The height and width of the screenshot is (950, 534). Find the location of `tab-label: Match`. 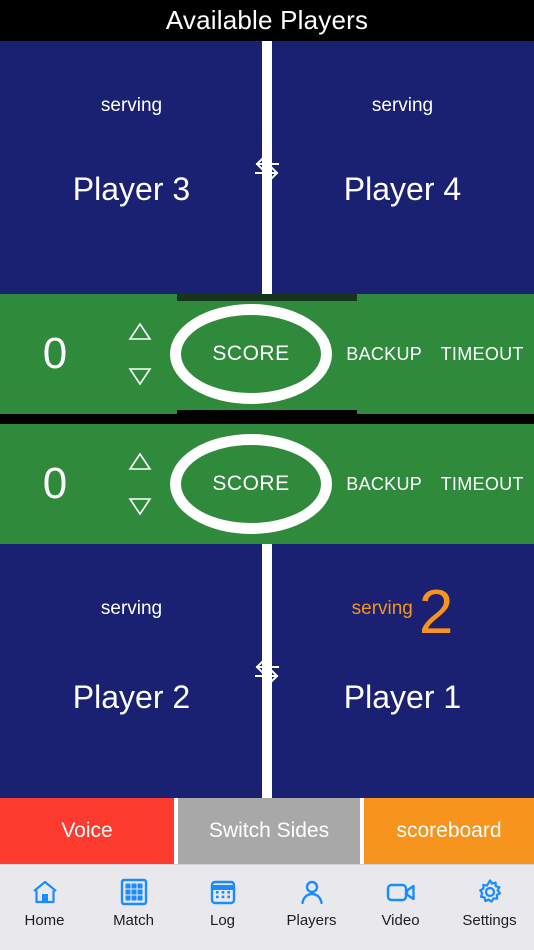

tab-label: Match is located at coordinates (133, 920).